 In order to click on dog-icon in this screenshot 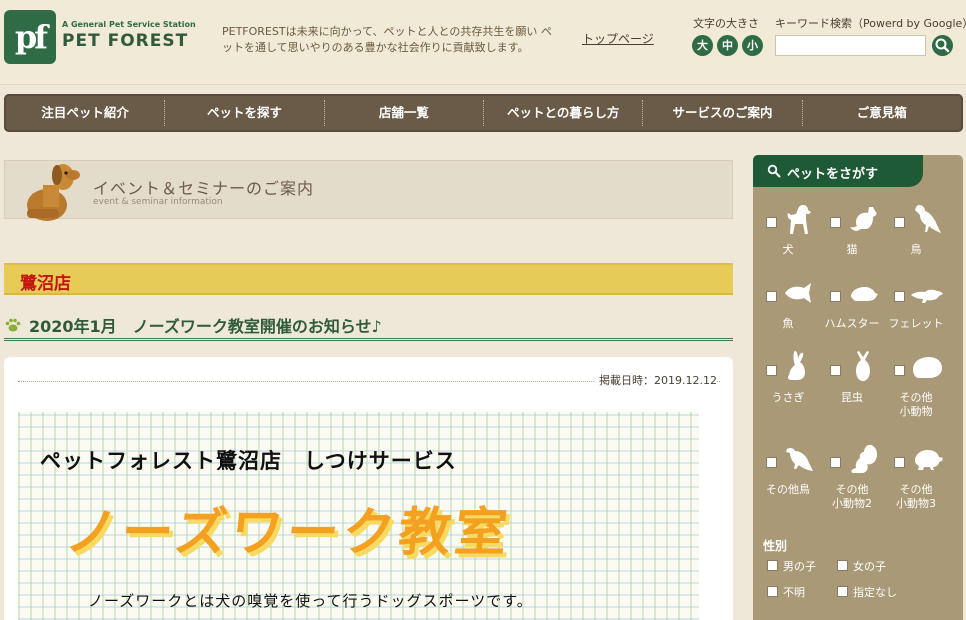, I will do `click(799, 219)`.